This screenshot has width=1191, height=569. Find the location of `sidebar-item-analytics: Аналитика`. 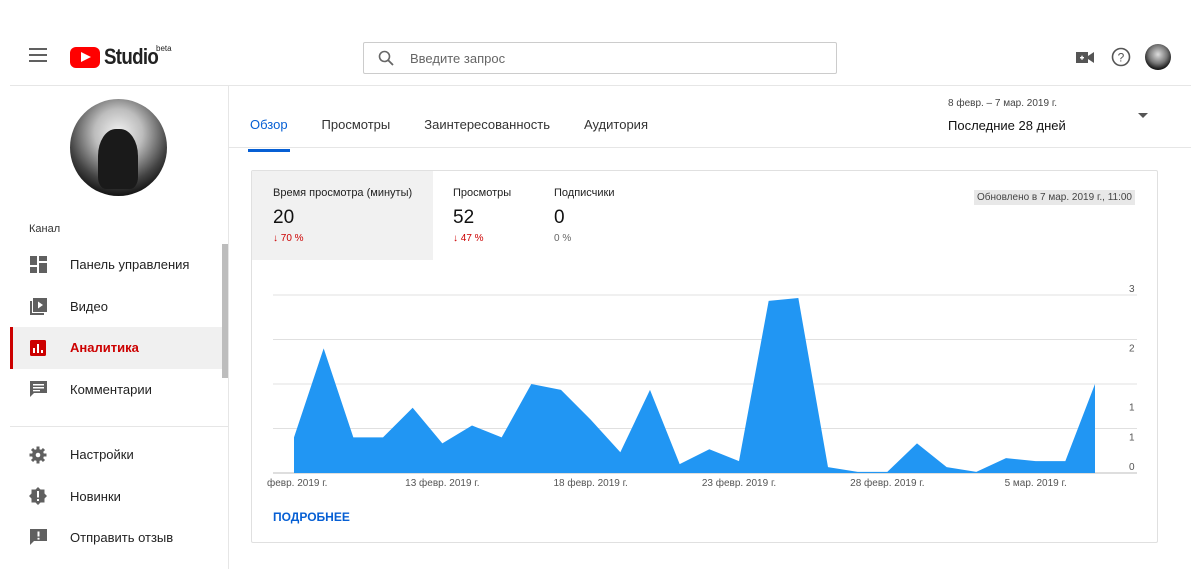

sidebar-item-analytics: Аналитика is located at coordinates (119, 348).